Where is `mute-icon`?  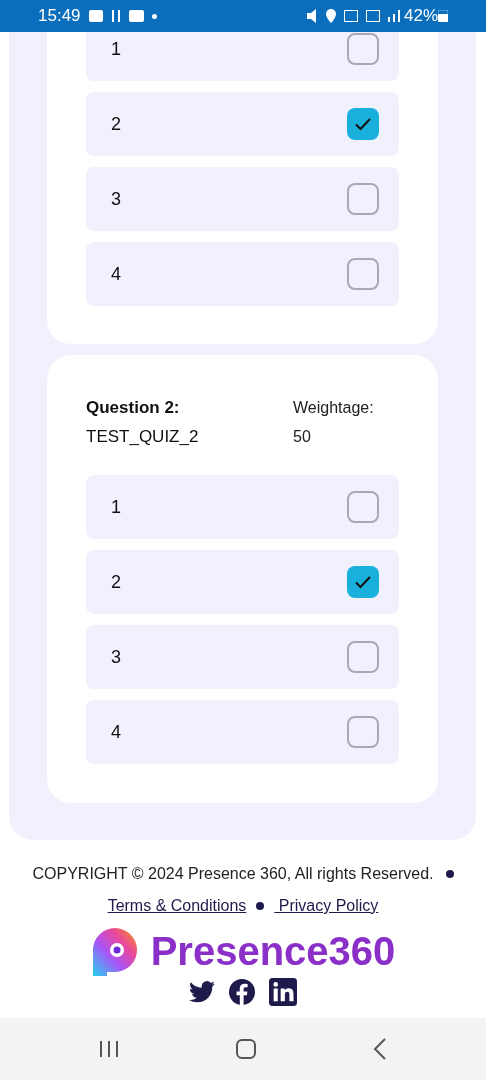
mute-icon is located at coordinates (311, 16).